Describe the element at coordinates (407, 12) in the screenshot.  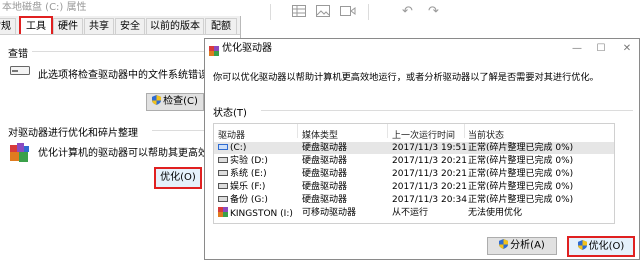
I see `undo-icon: ↶` at that location.